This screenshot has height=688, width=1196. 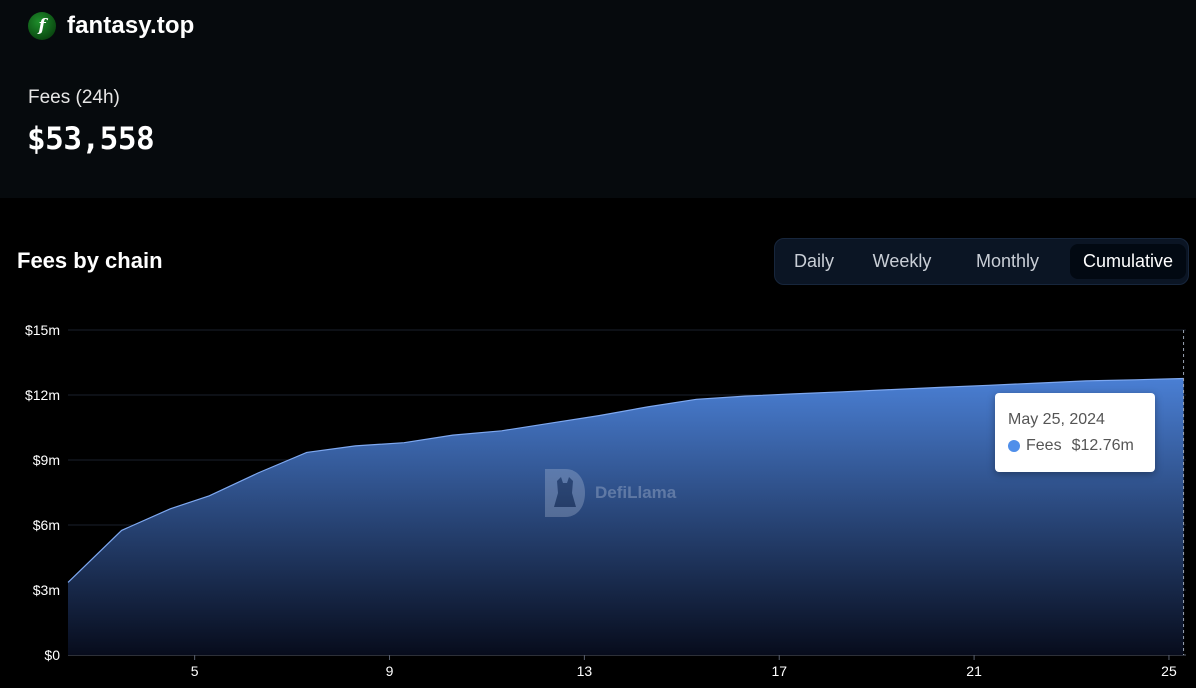 What do you see at coordinates (585, 671) in the screenshot?
I see `x-tick-label: 13` at bounding box center [585, 671].